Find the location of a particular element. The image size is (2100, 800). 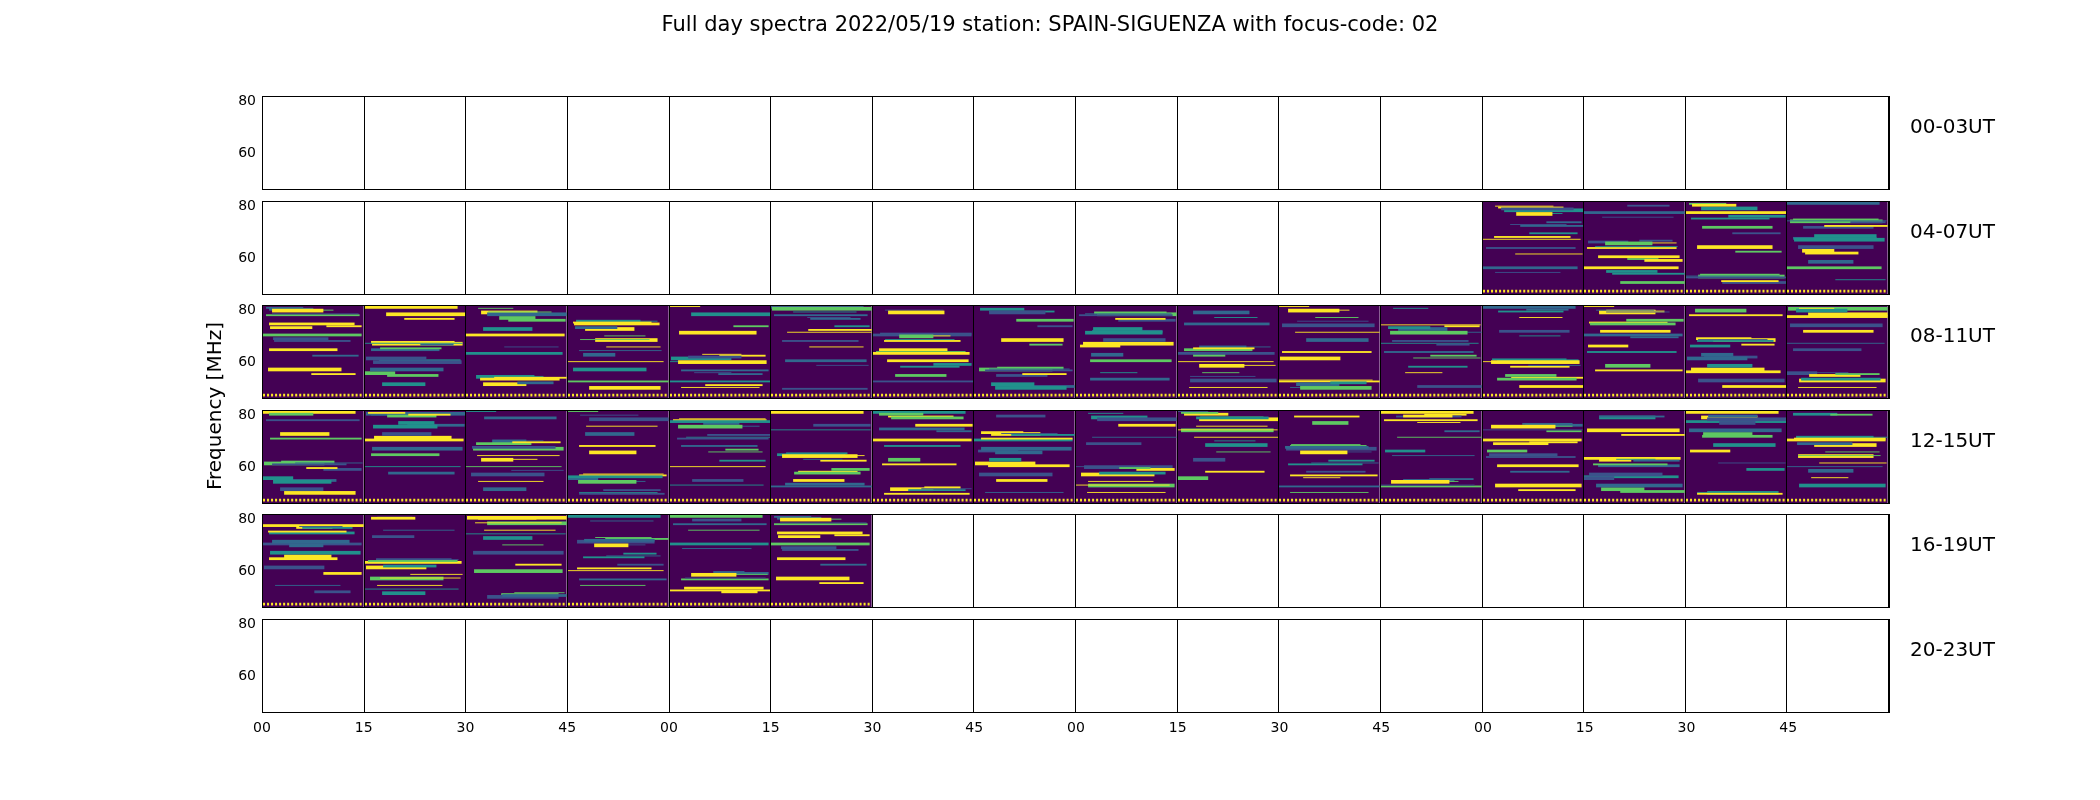

row-label: 04-07UT is located at coordinates (1952, 231).